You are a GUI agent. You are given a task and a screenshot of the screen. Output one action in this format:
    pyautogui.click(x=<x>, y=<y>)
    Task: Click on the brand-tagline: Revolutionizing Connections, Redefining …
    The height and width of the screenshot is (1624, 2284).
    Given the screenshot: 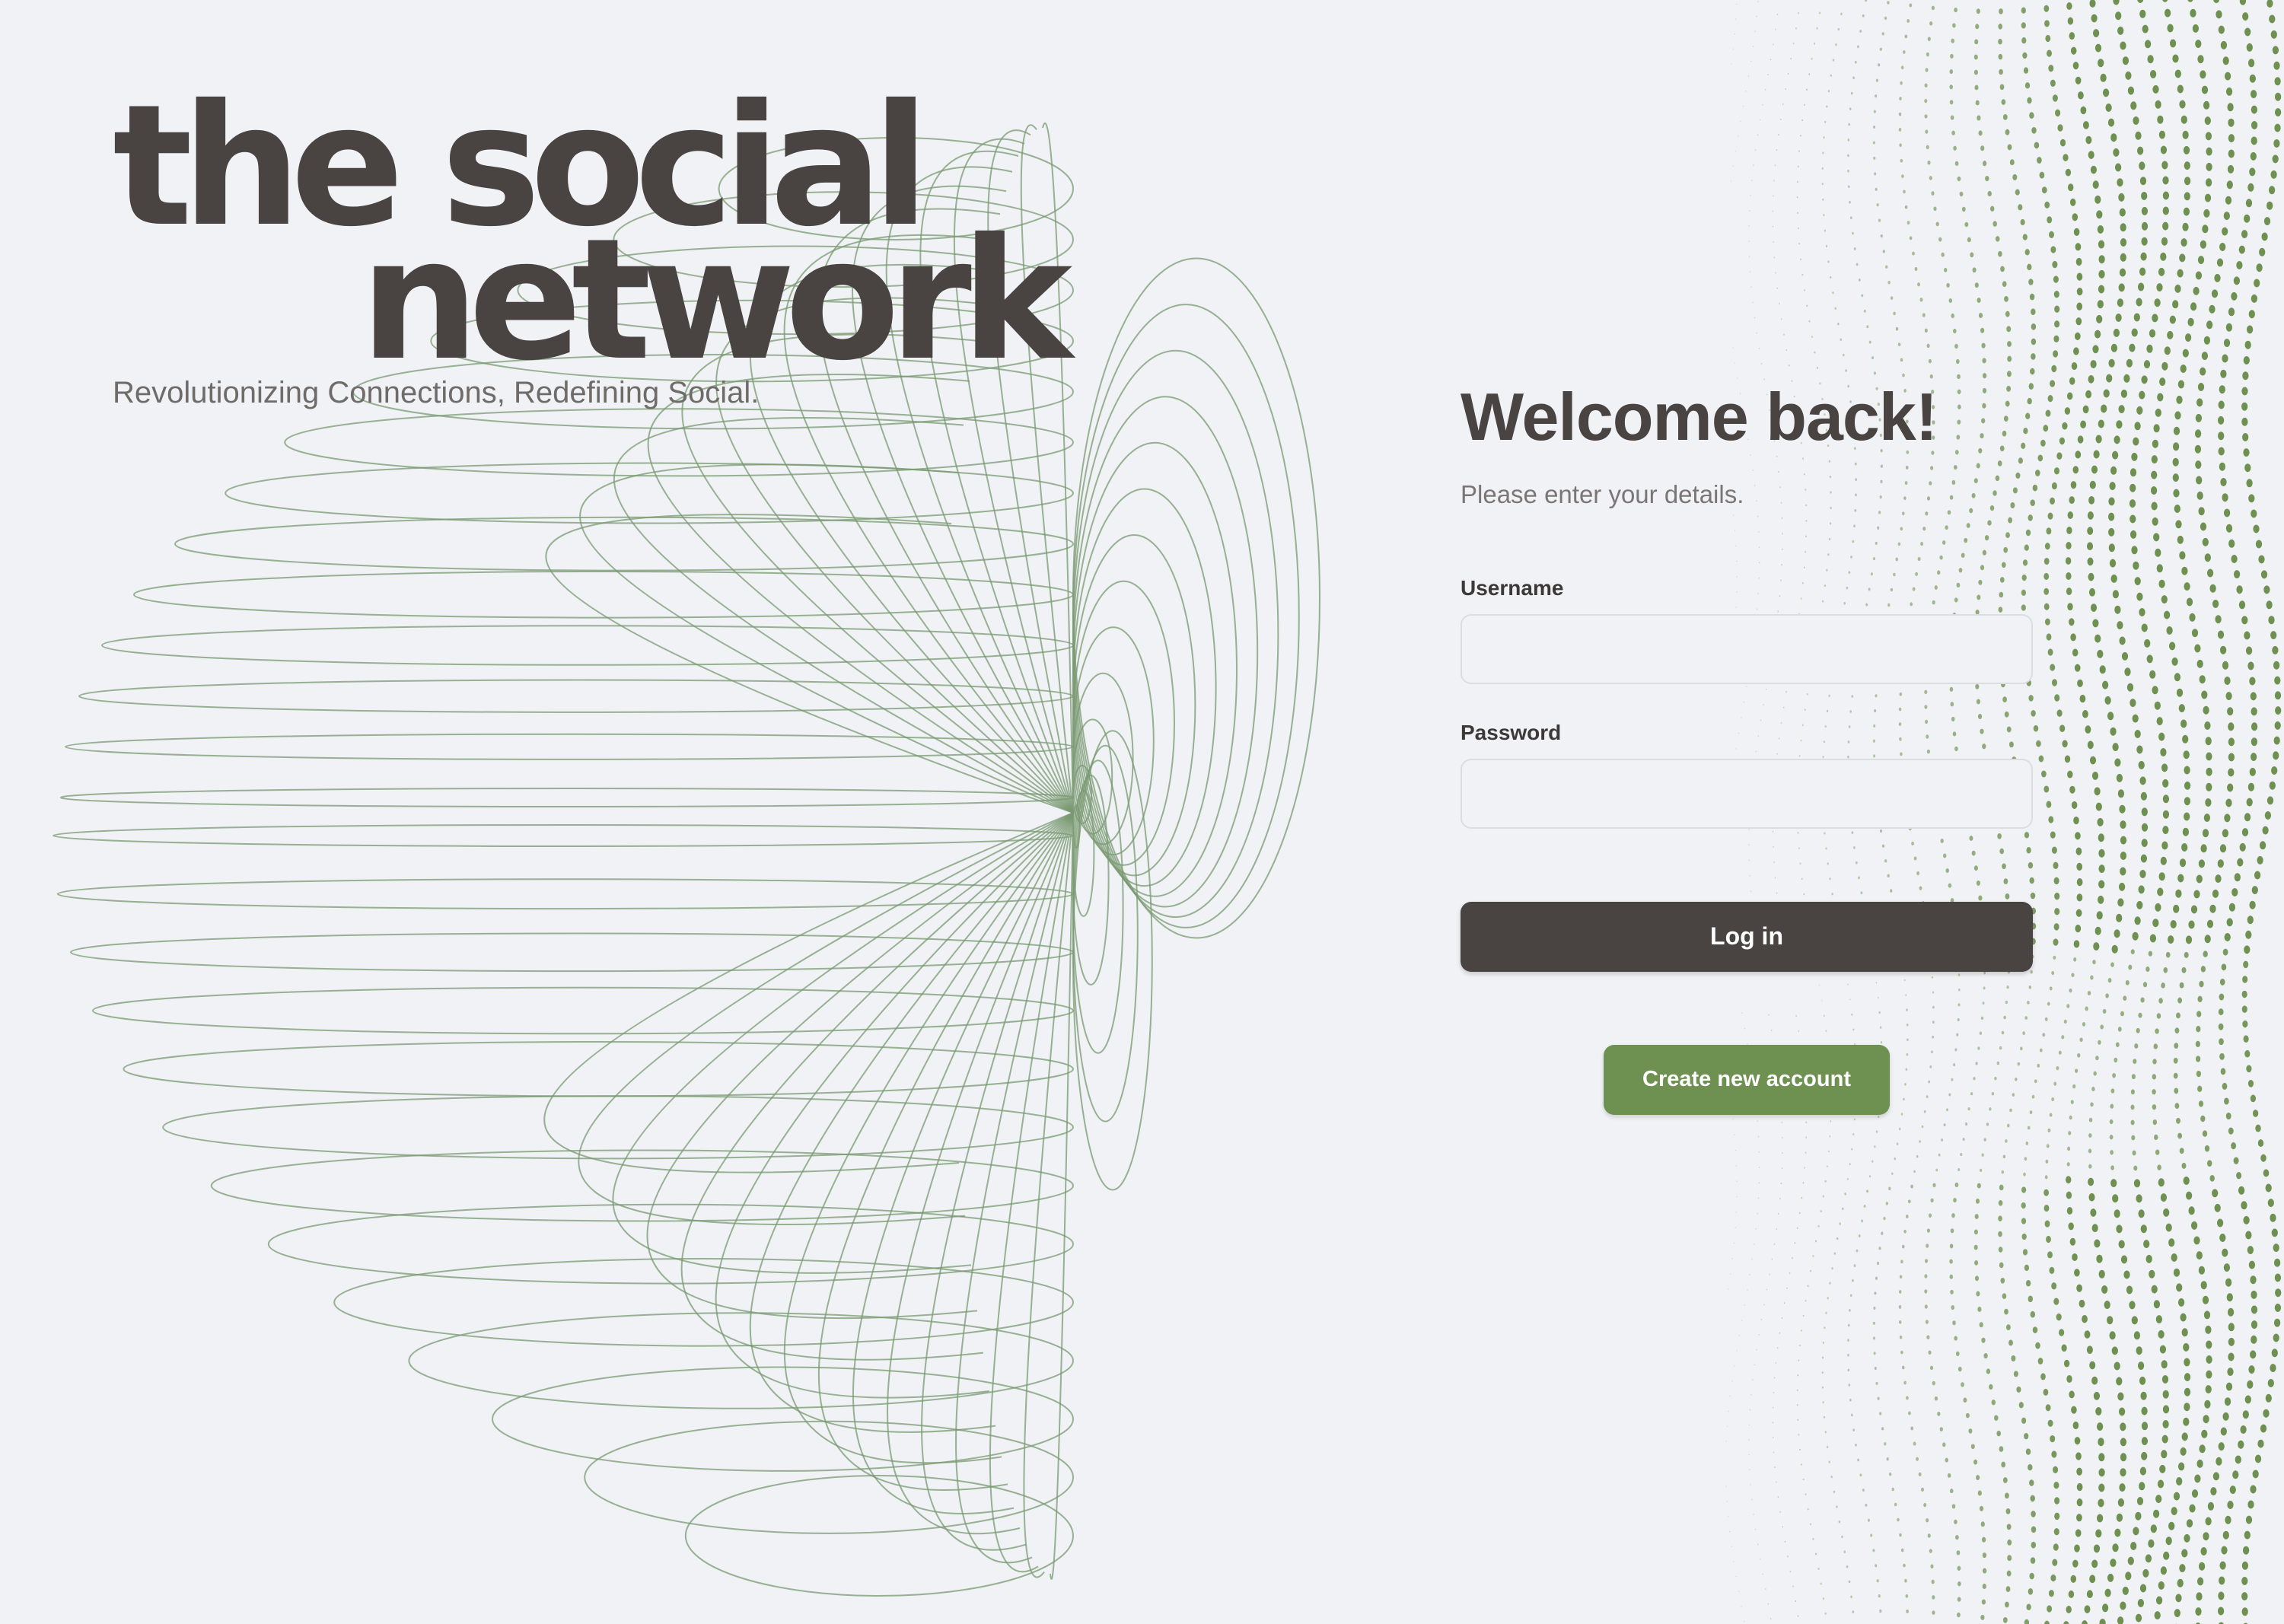 What is the action you would take?
    pyautogui.click(x=436, y=393)
    